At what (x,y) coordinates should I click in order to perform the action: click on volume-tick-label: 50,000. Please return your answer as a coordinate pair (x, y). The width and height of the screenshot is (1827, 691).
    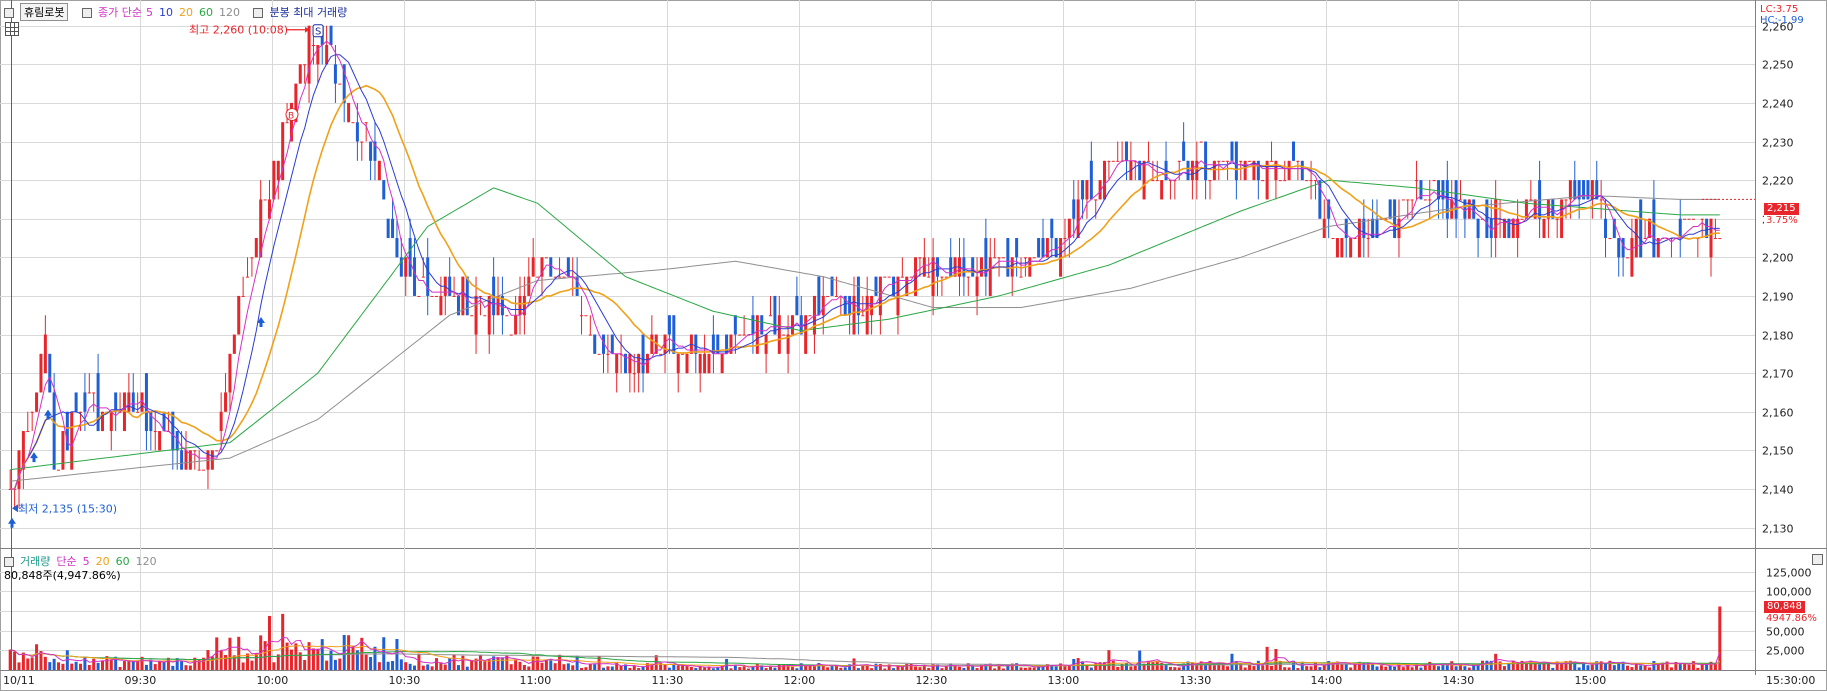
    Looking at the image, I should click on (1785, 632).